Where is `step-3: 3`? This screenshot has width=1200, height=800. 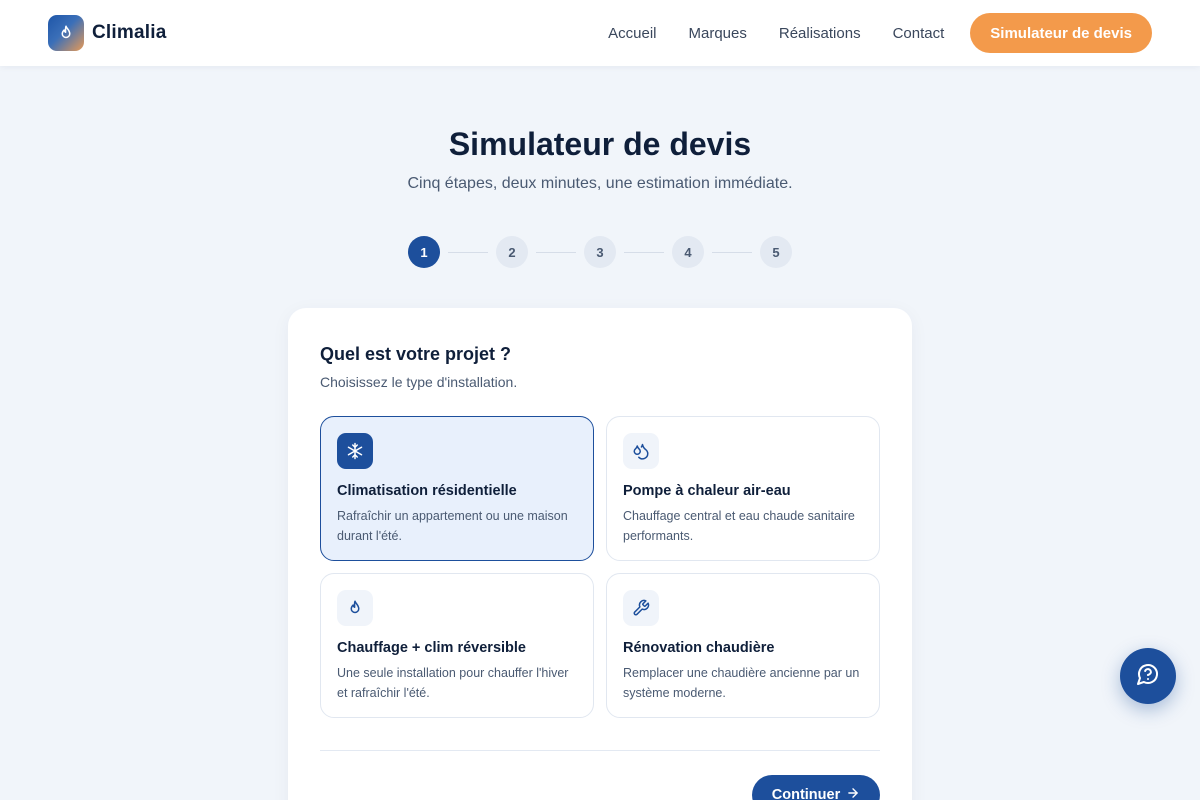
step-3: 3 is located at coordinates (600, 252).